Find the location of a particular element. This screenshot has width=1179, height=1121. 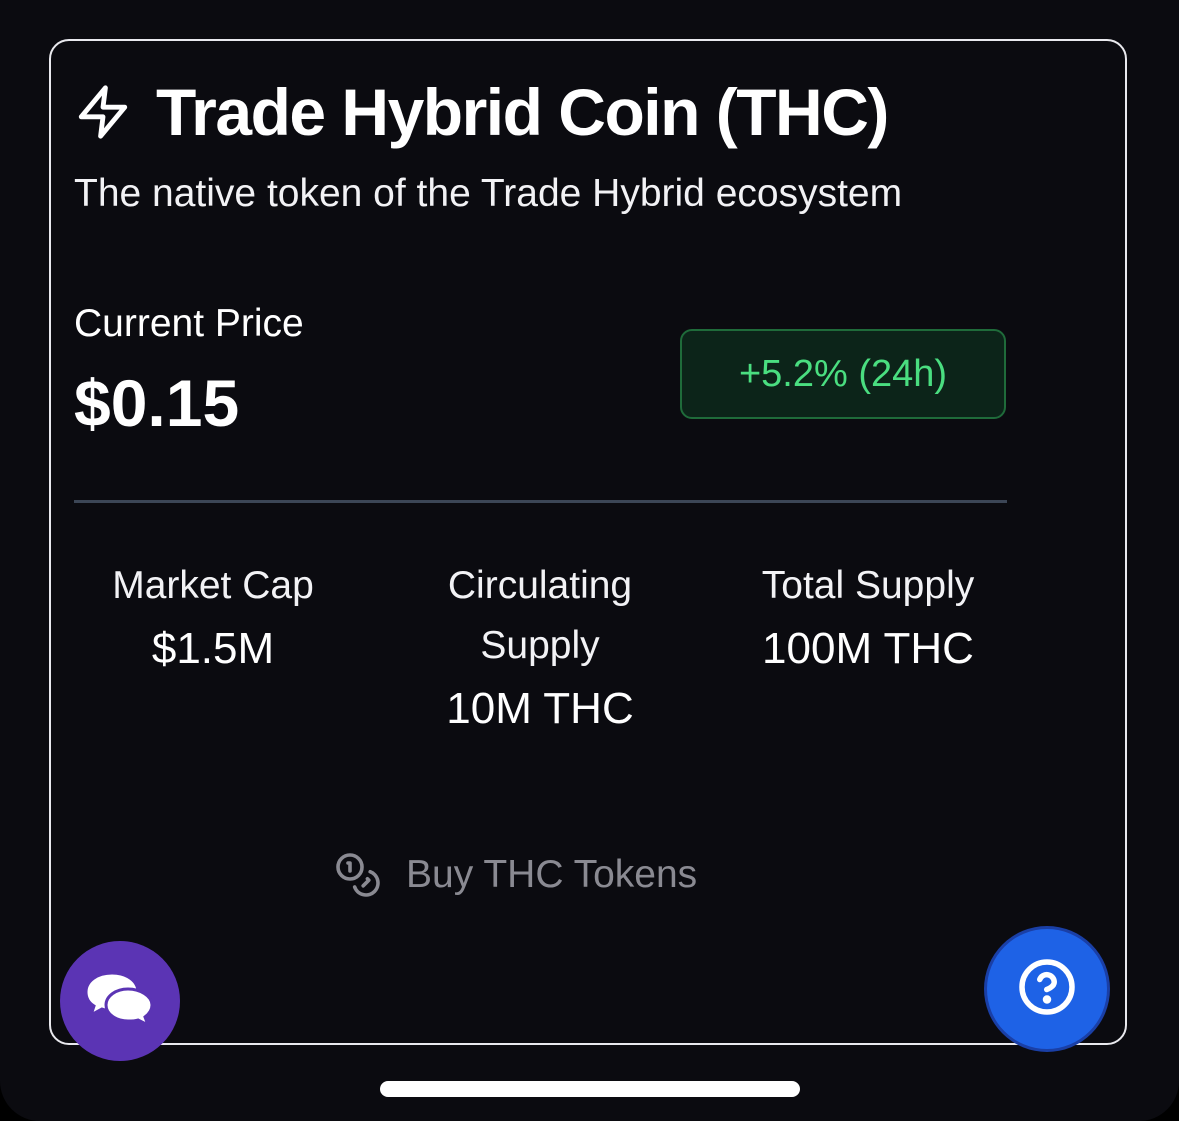

chat-bubbles-icon is located at coordinates (120, 1001).